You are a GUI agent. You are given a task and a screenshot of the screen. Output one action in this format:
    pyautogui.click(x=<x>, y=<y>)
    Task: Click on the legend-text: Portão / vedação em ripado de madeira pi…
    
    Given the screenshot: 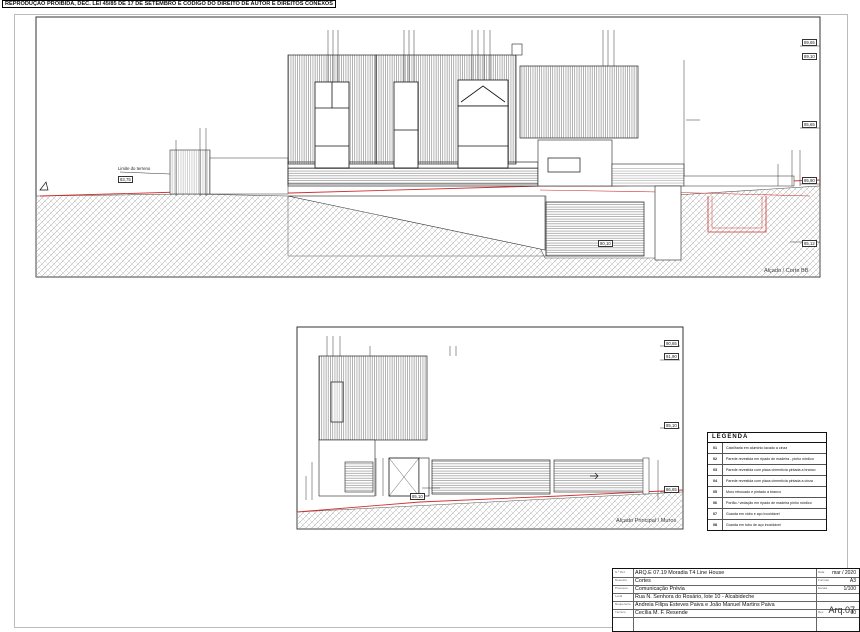 What is the action you would take?
    pyautogui.click(x=769, y=503)
    